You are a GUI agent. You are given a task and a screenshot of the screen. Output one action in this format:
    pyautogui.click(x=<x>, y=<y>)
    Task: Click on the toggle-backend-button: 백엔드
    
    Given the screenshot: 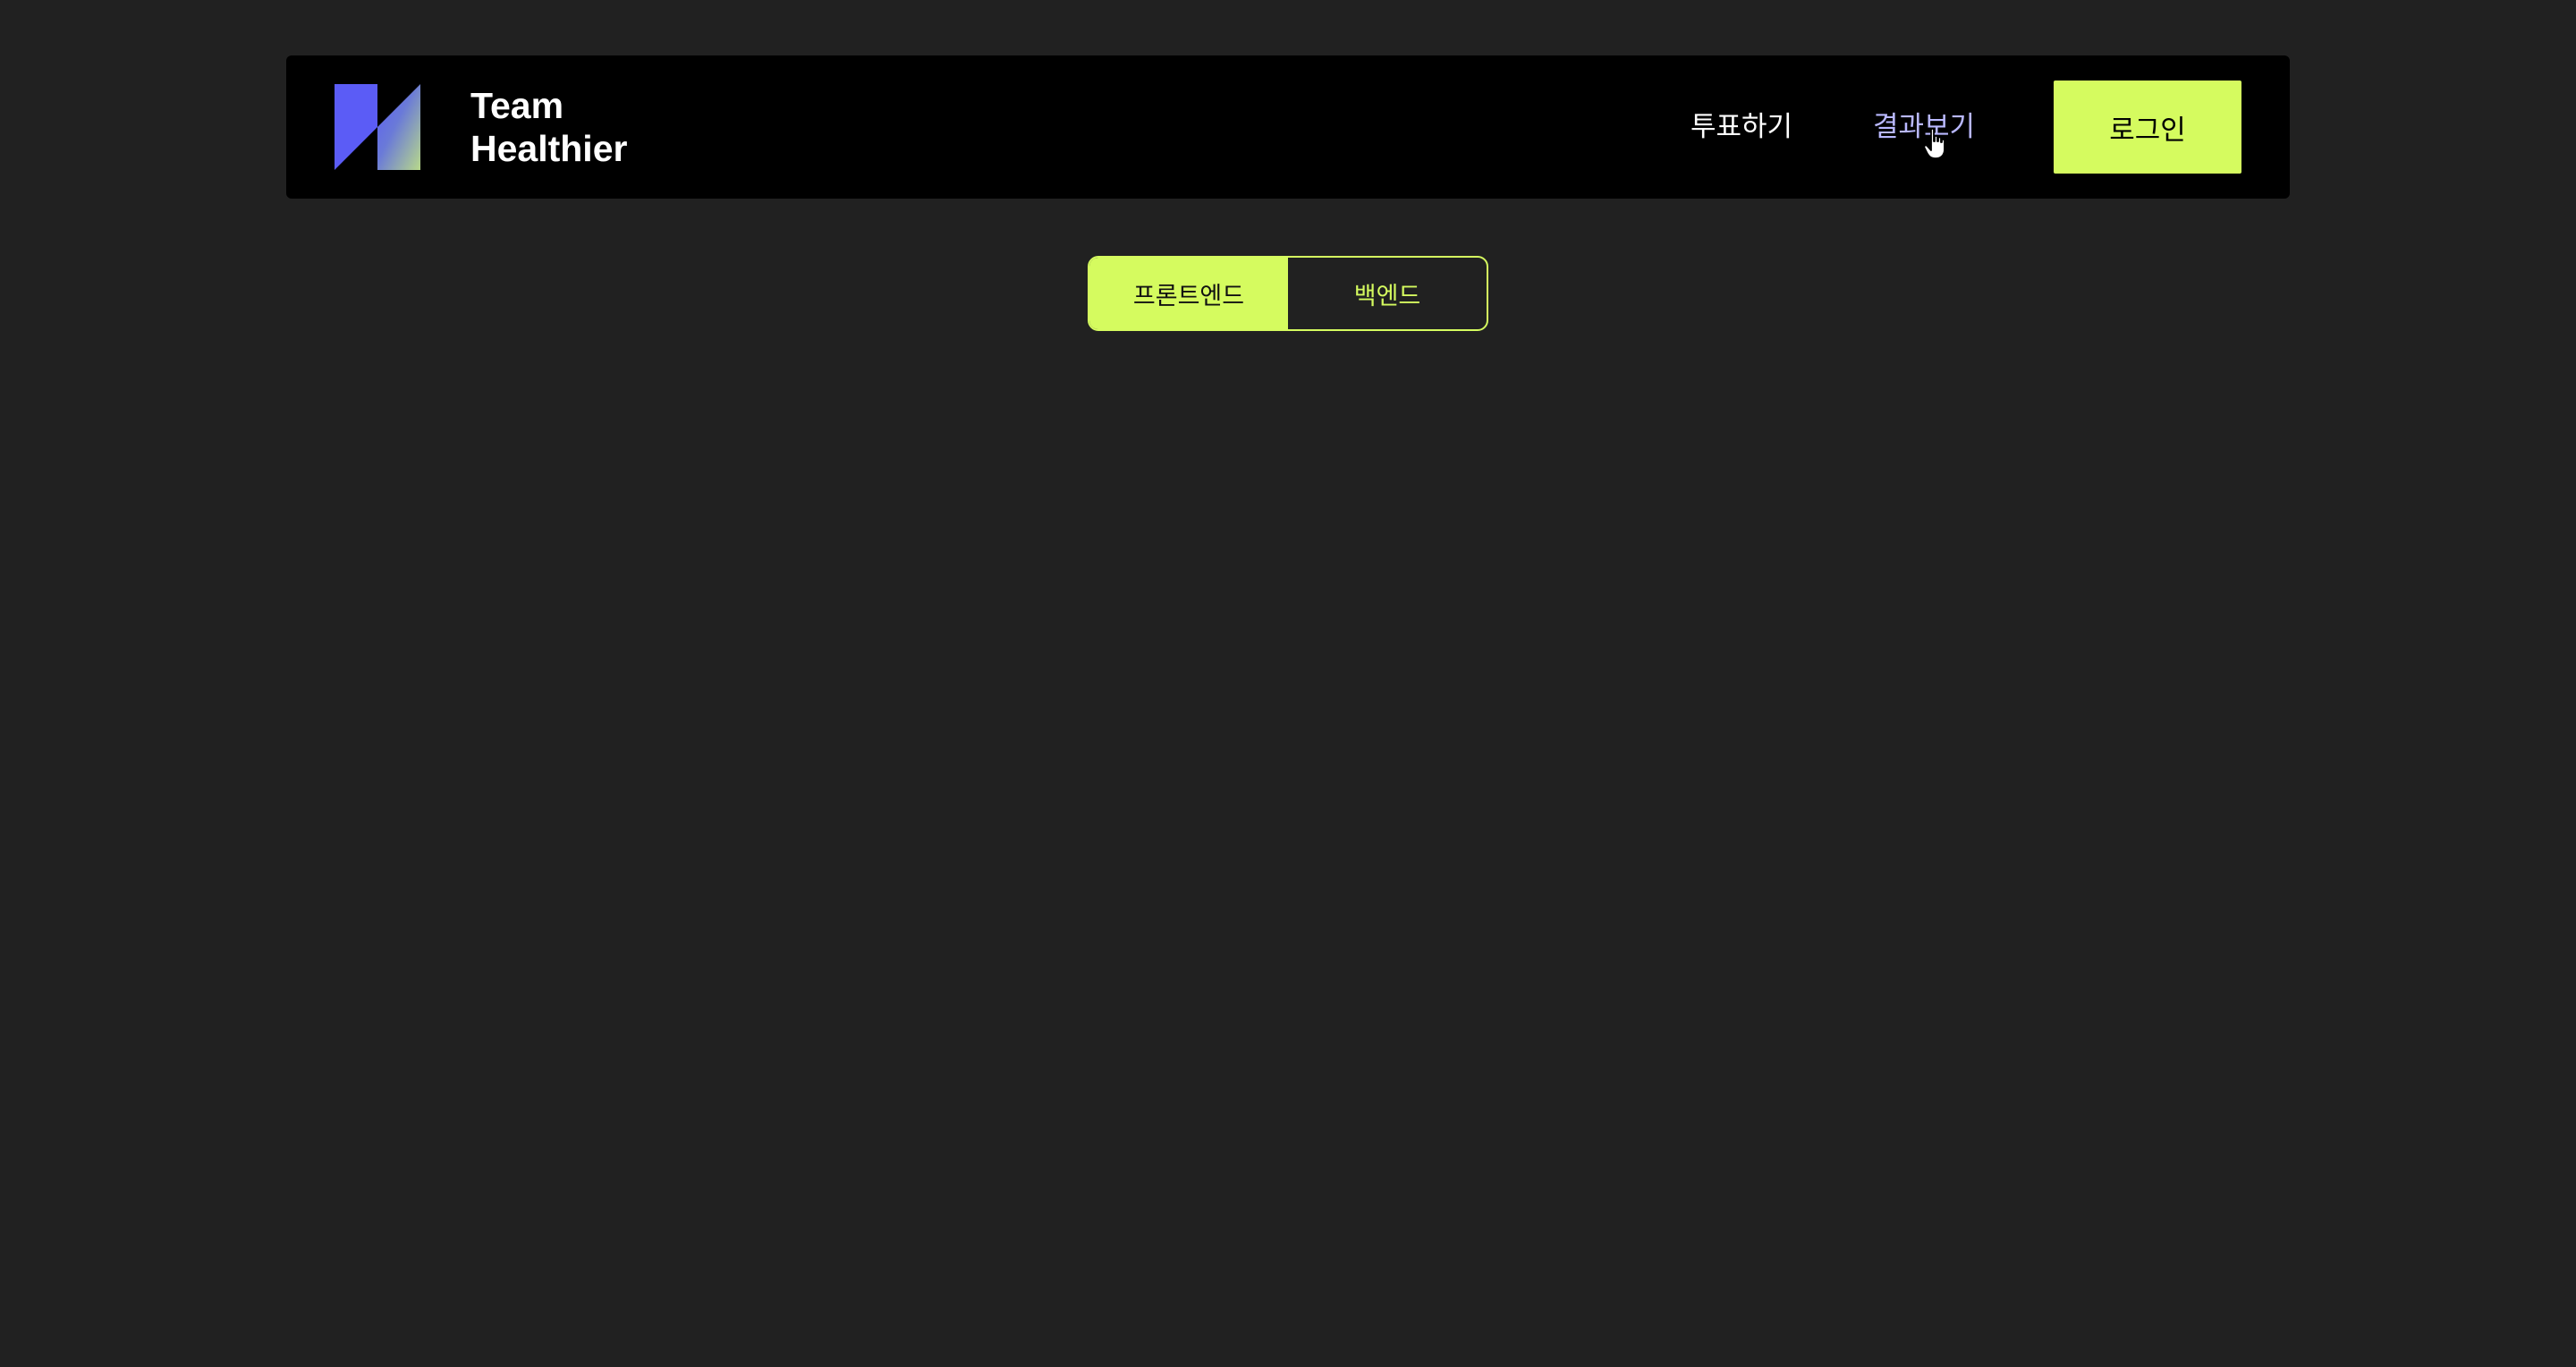 What is the action you would take?
    pyautogui.click(x=1387, y=293)
    